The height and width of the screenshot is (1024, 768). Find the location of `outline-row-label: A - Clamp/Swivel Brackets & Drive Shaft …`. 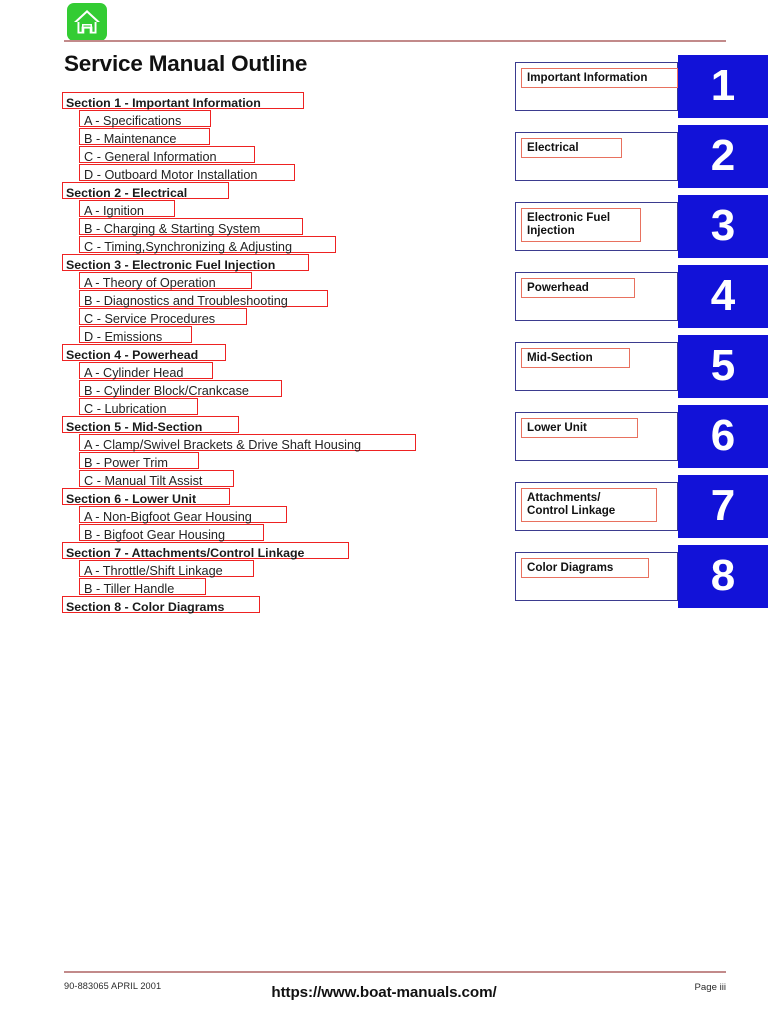

outline-row-label: A - Clamp/Swivel Brackets & Drive Shaft … is located at coordinates (223, 445).